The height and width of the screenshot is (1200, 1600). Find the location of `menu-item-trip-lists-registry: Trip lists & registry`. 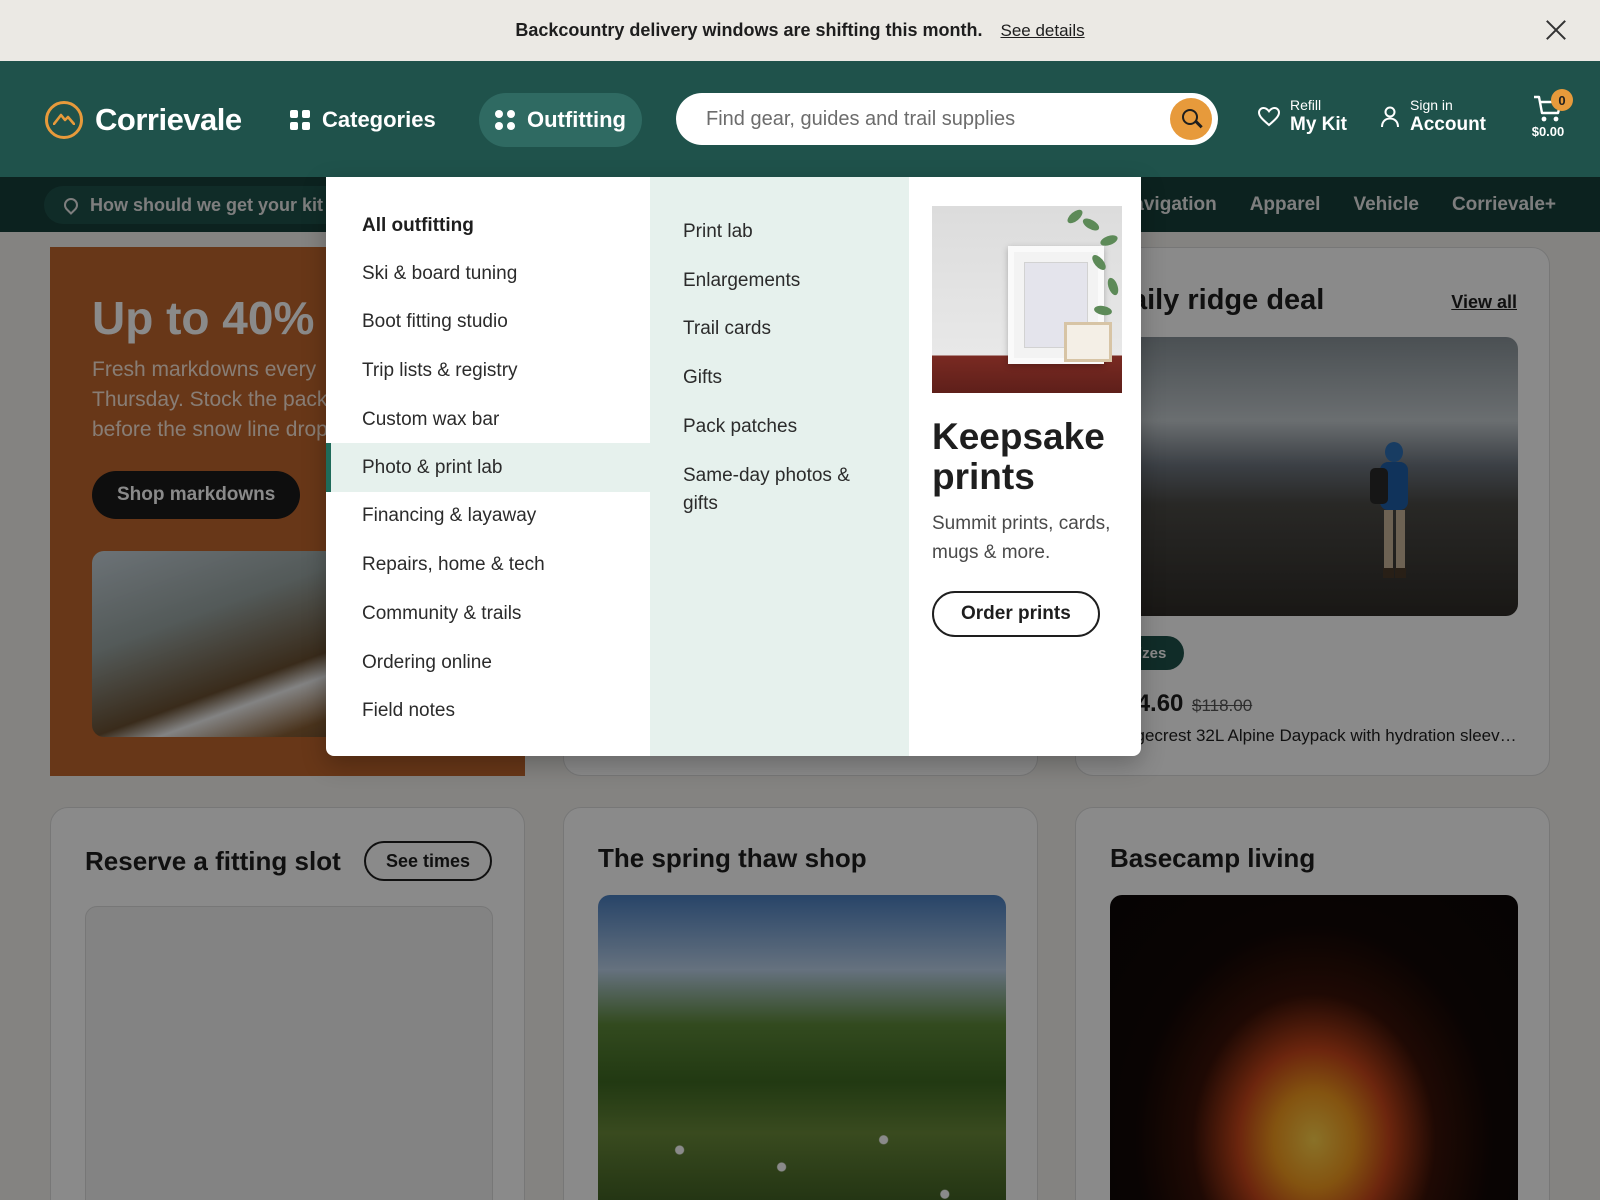

menu-item-trip-lists-registry: Trip lists & registry is located at coordinates (488, 370).